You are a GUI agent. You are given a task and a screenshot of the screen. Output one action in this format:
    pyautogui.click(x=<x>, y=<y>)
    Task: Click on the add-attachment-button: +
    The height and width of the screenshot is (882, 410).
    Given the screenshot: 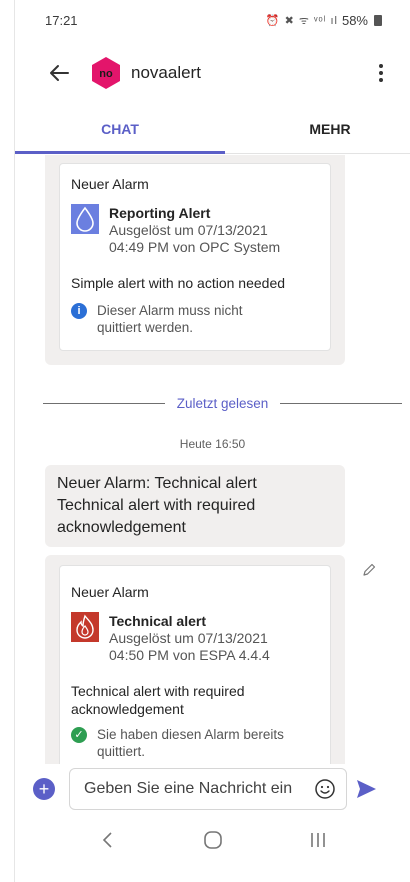 What is the action you would take?
    pyautogui.click(x=44, y=789)
    